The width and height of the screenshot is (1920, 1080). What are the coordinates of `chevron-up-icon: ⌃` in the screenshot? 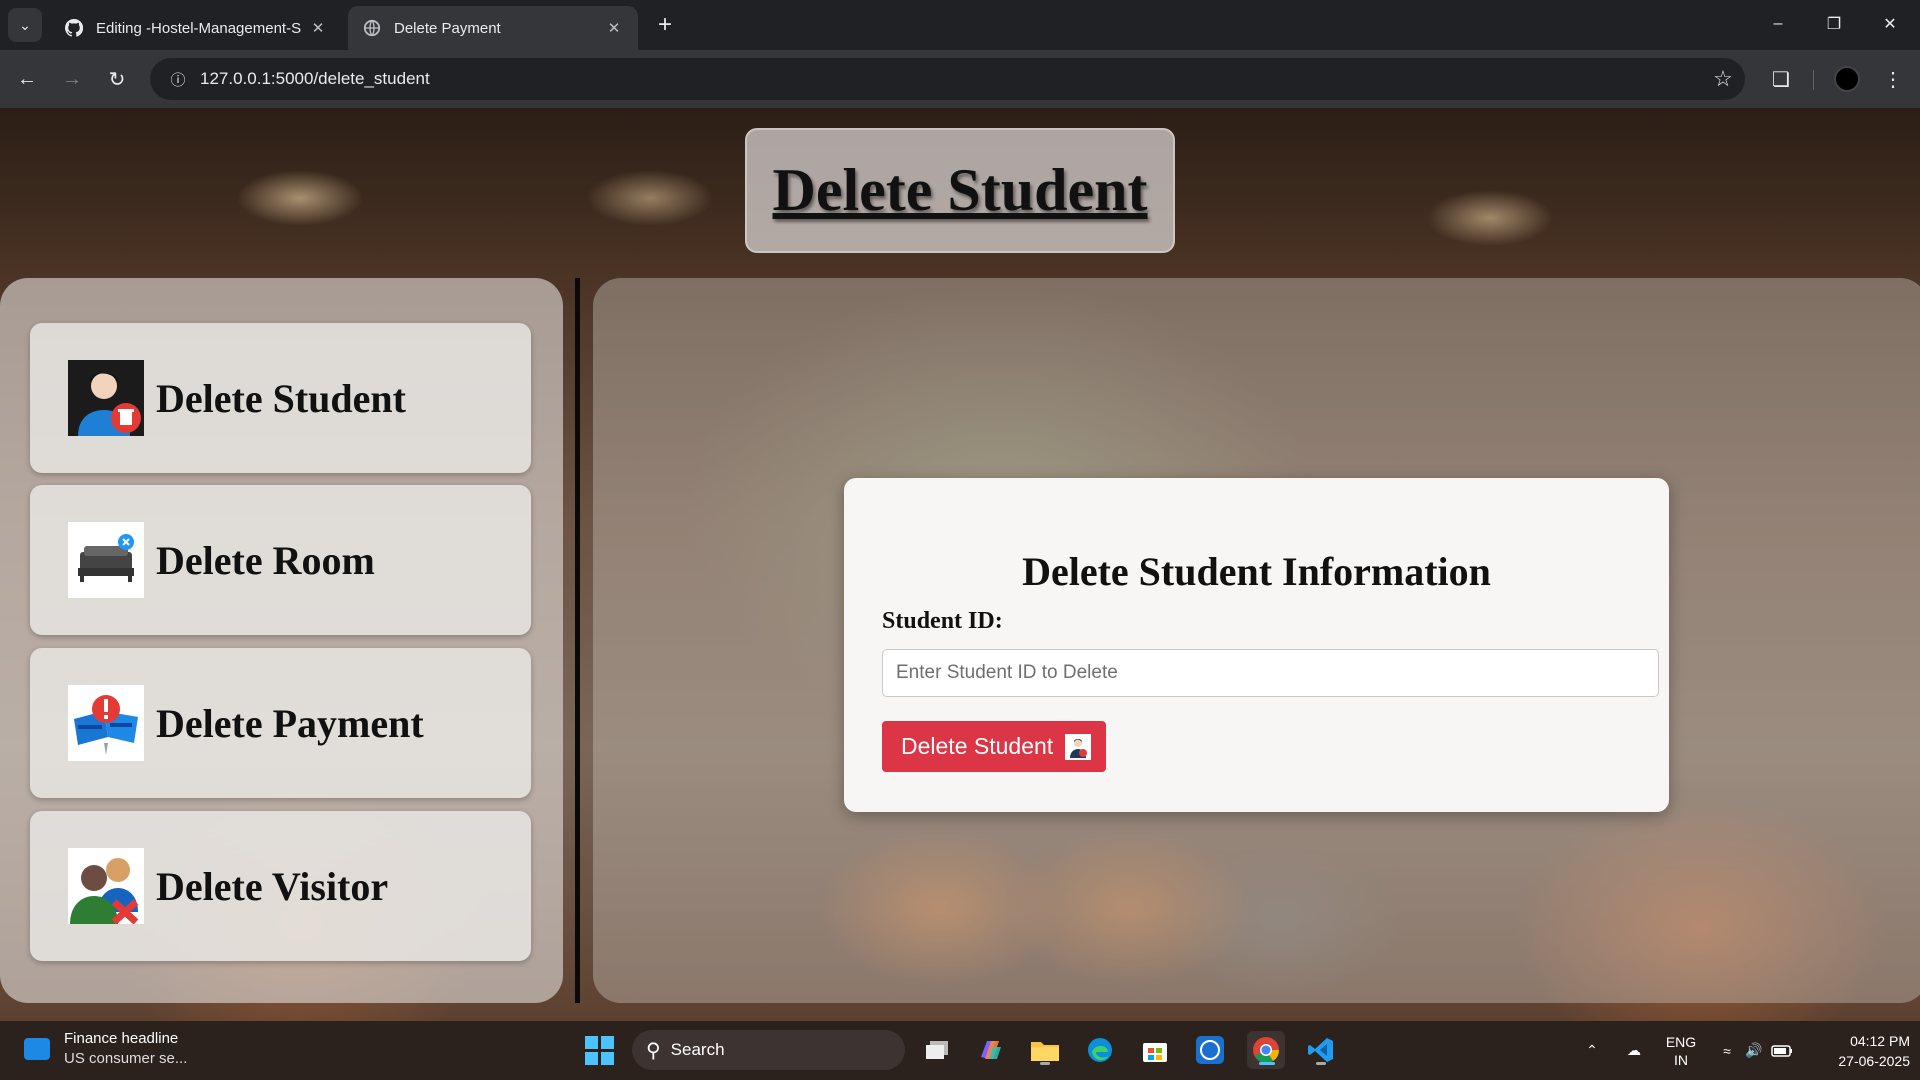 It's located at (1592, 1050).